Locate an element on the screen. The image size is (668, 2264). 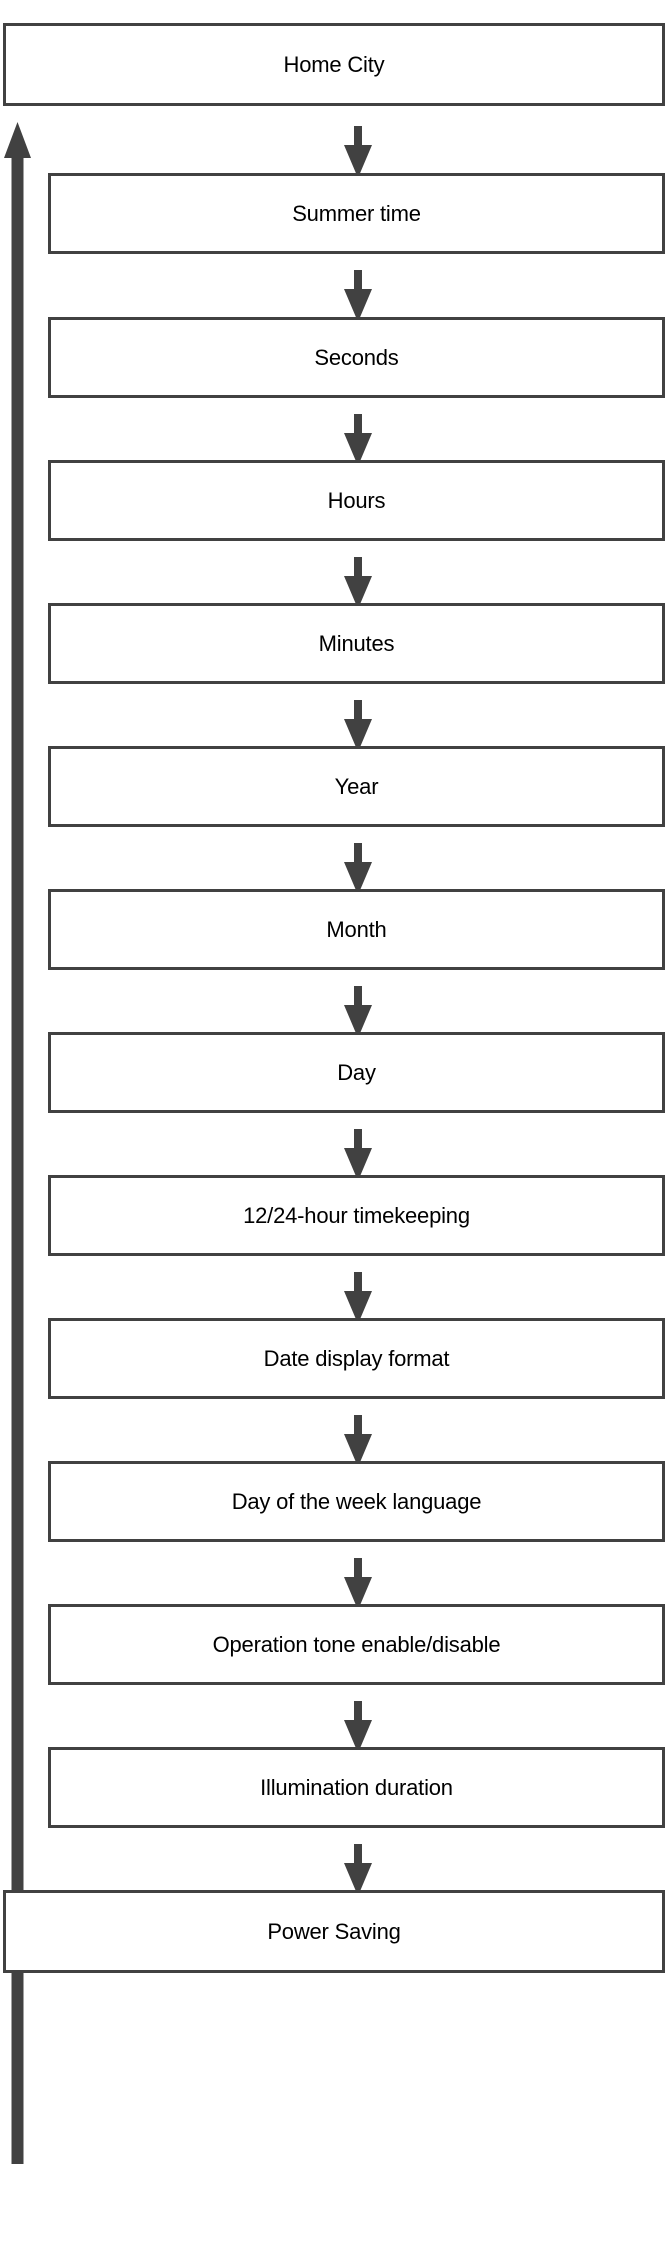
node-label: Power Saving is located at coordinates (334, 1931).